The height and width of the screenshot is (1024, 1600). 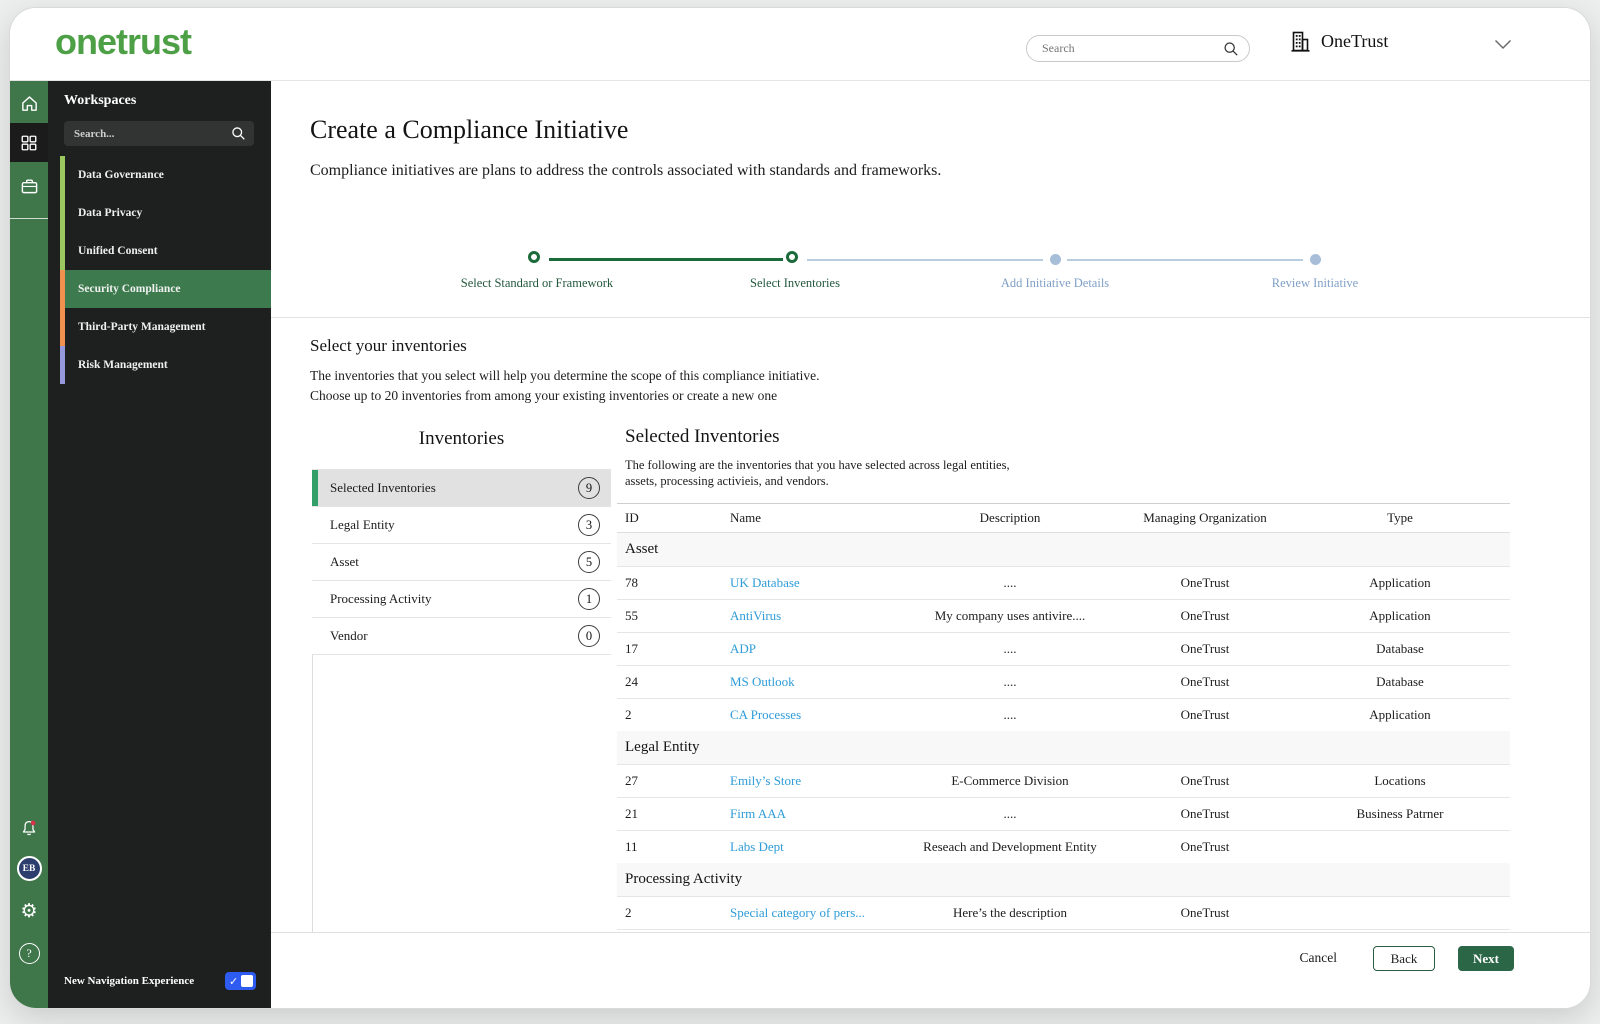 What do you see at coordinates (1055, 283) in the screenshot?
I see `step-label: Add Initiative Details` at bounding box center [1055, 283].